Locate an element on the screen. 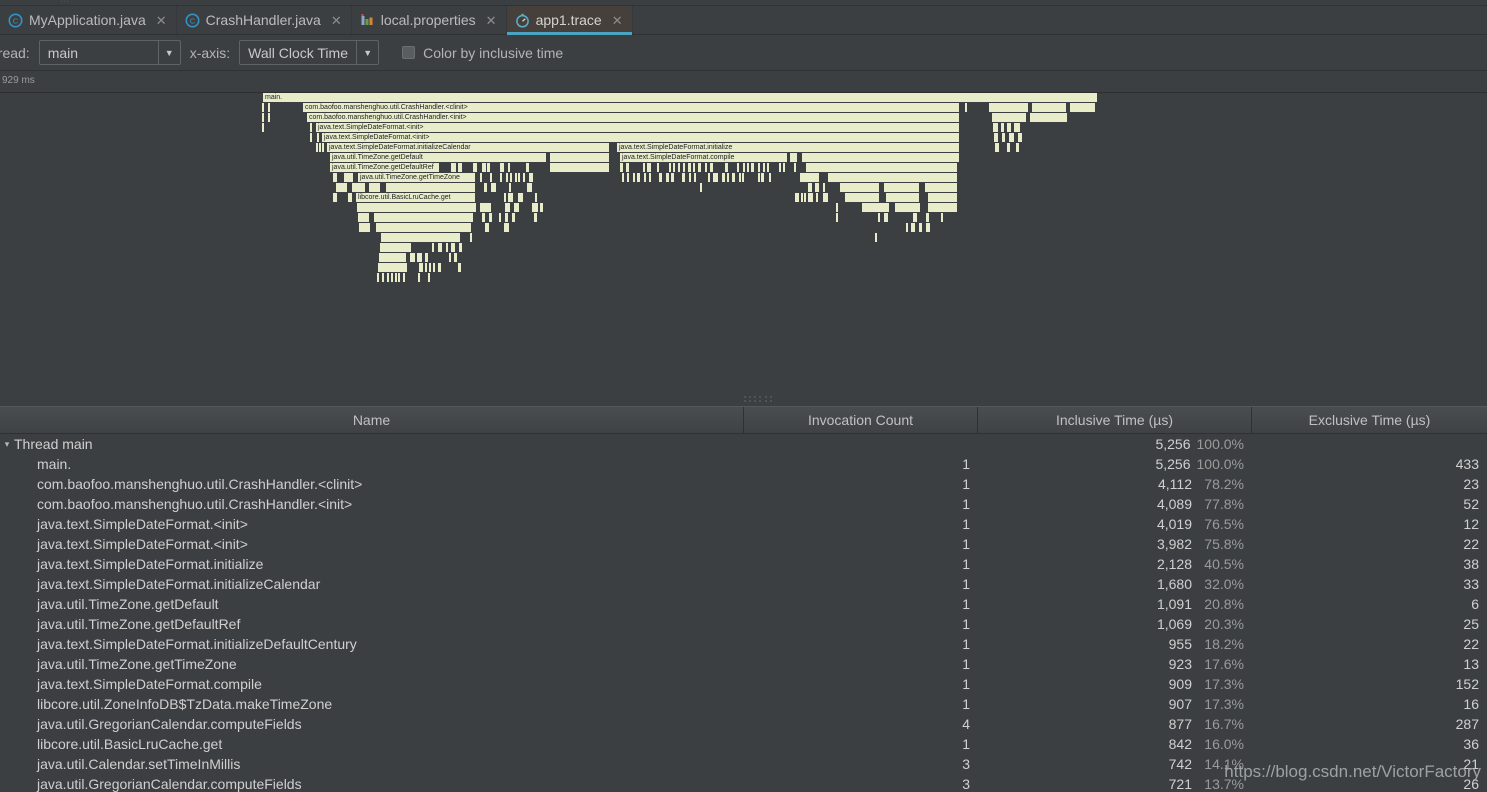 This screenshot has width=1487, height=792. column-header-invocation-count: Invocation Count is located at coordinates (861, 420).